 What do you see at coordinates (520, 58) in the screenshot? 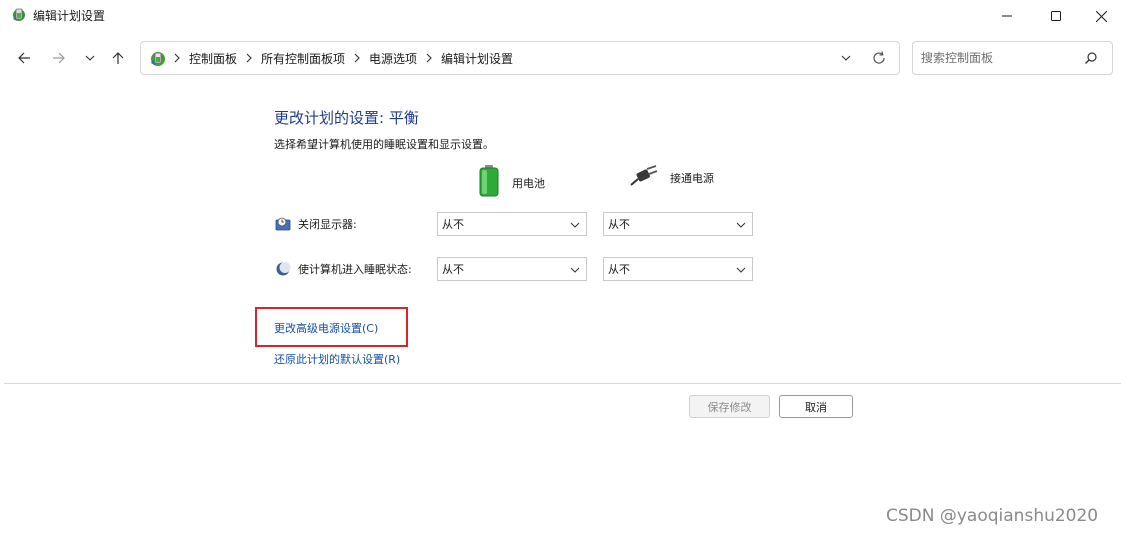
I see `address-bar: 控制面板 所有控制面板项 电源选项 编辑计划设置` at bounding box center [520, 58].